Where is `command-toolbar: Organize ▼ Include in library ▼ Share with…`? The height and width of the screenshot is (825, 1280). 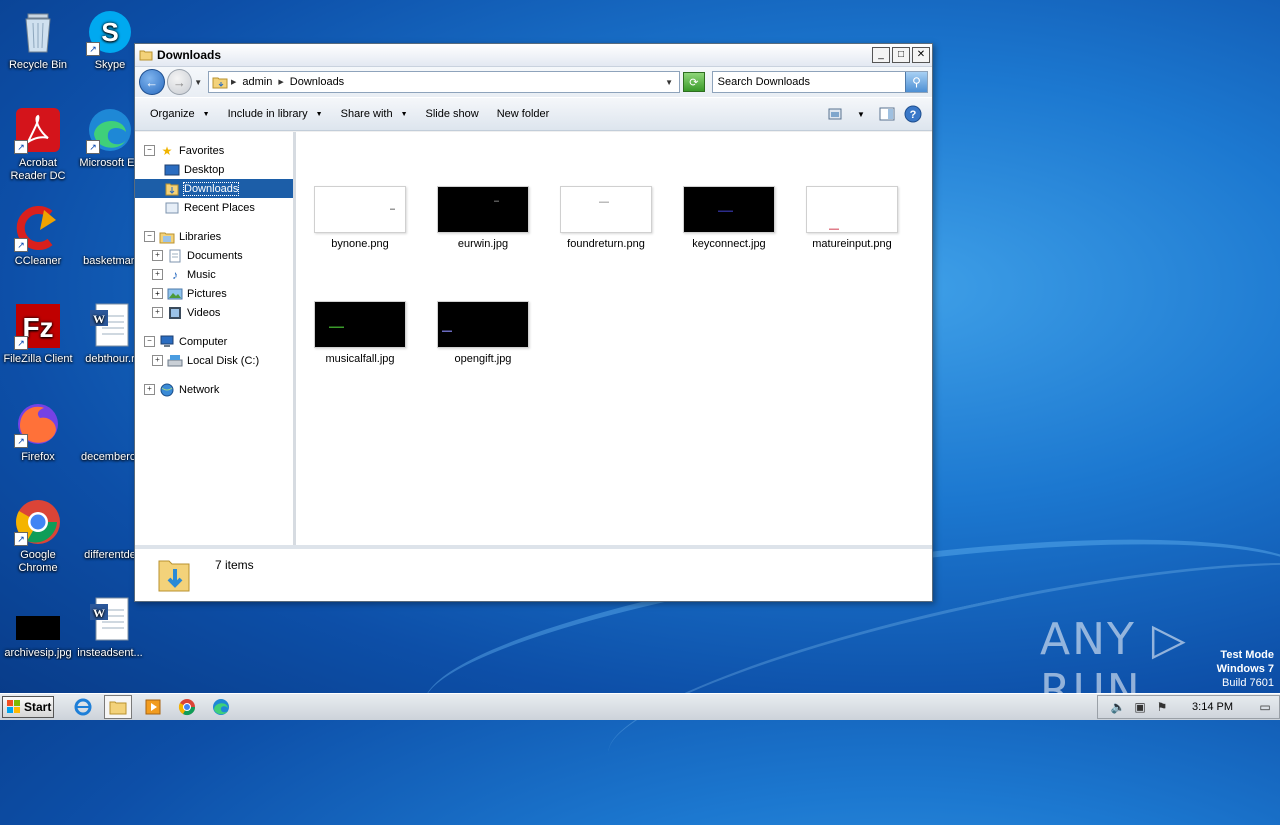 command-toolbar: Organize ▼ Include in library ▼ Share with… is located at coordinates (533, 114).